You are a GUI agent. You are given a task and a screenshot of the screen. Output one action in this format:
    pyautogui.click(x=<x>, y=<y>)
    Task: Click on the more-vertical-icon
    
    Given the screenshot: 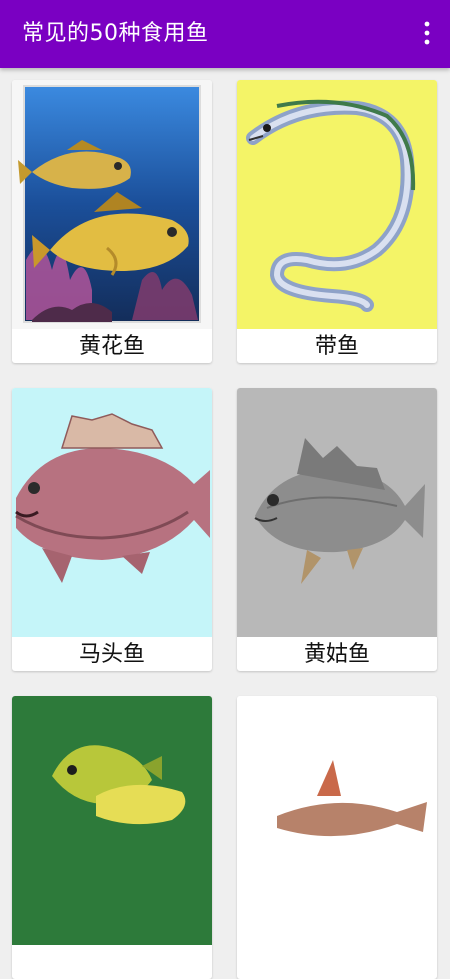 What is the action you would take?
    pyautogui.click(x=427, y=33)
    